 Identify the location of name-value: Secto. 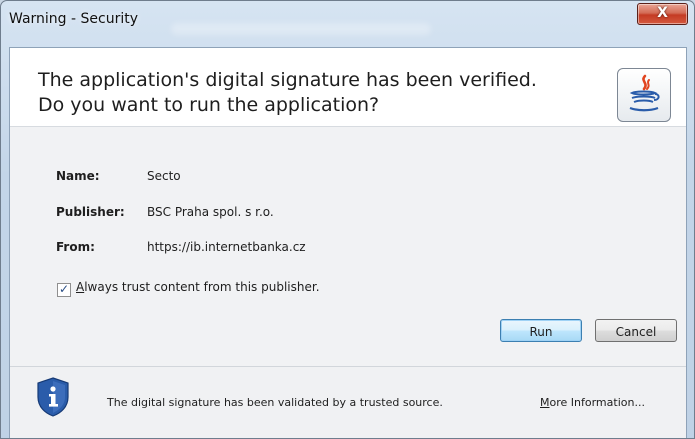
(164, 176).